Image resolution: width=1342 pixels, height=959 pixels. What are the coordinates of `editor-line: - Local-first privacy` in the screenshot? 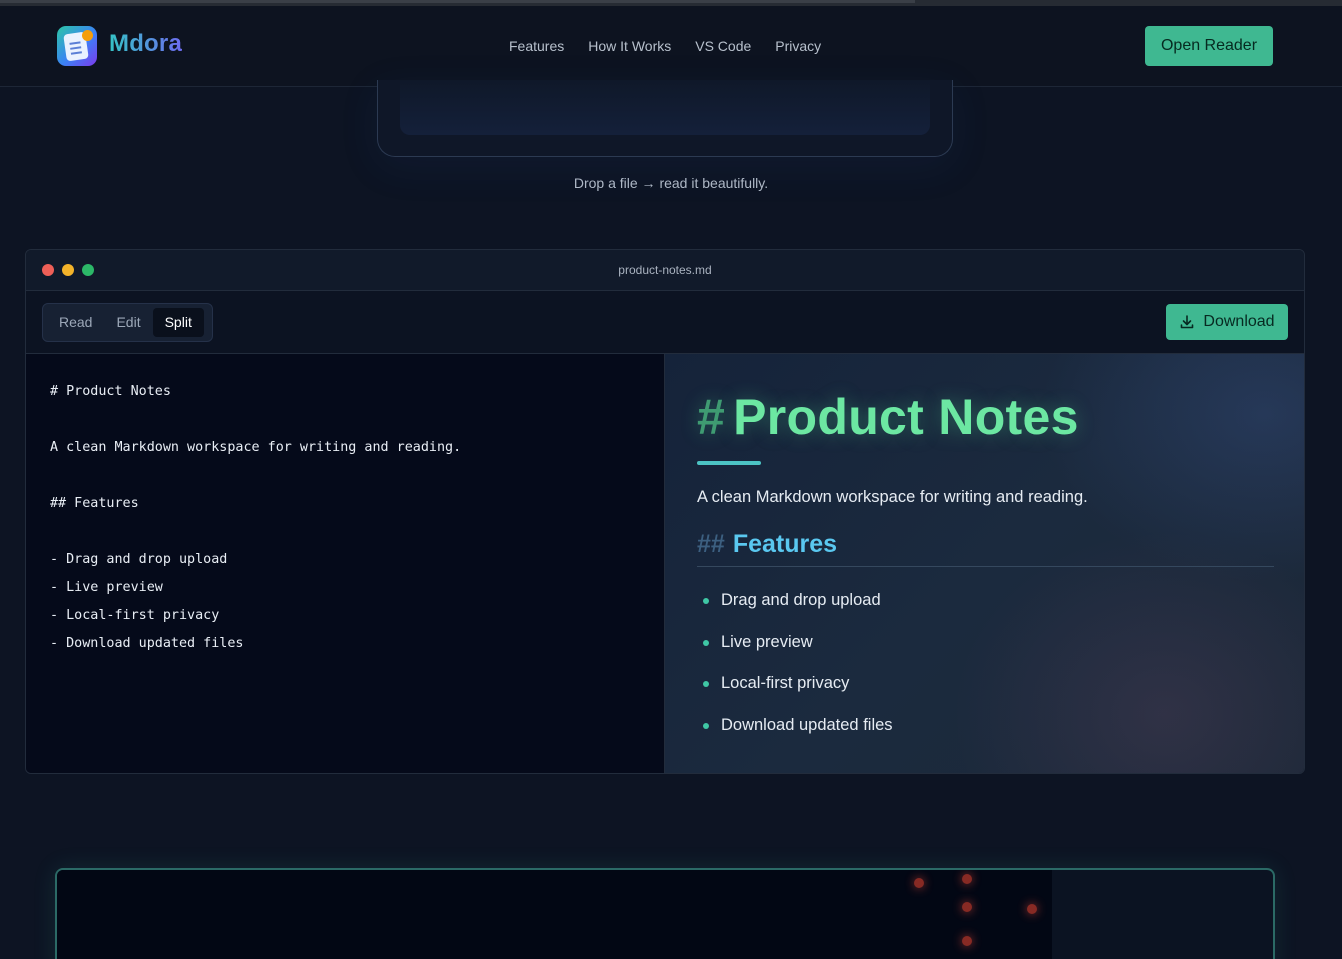 It's located at (135, 615).